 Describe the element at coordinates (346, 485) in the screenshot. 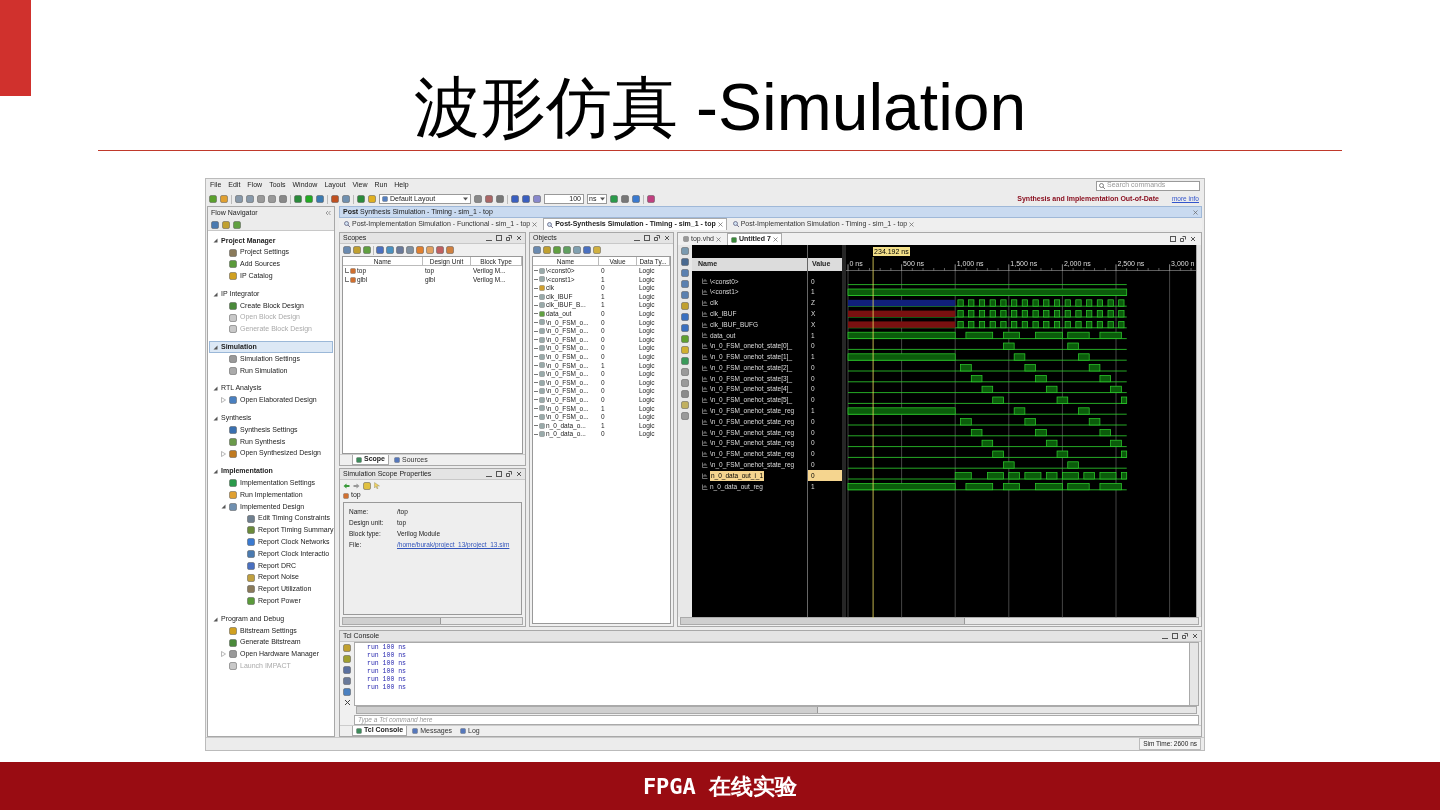

I see `back-arrow-icon` at that location.